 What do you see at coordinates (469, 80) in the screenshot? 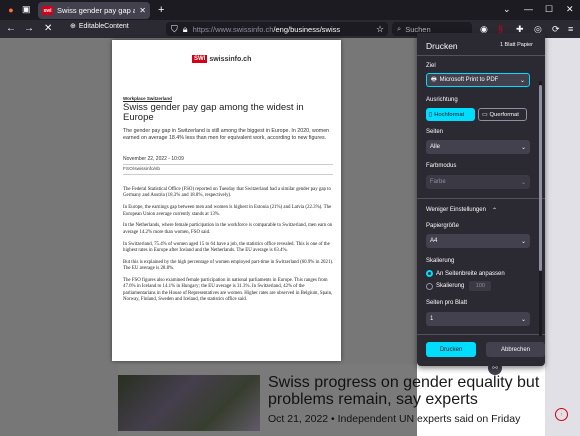
I see `destination-value: Microsoft Print to PDF` at bounding box center [469, 80].